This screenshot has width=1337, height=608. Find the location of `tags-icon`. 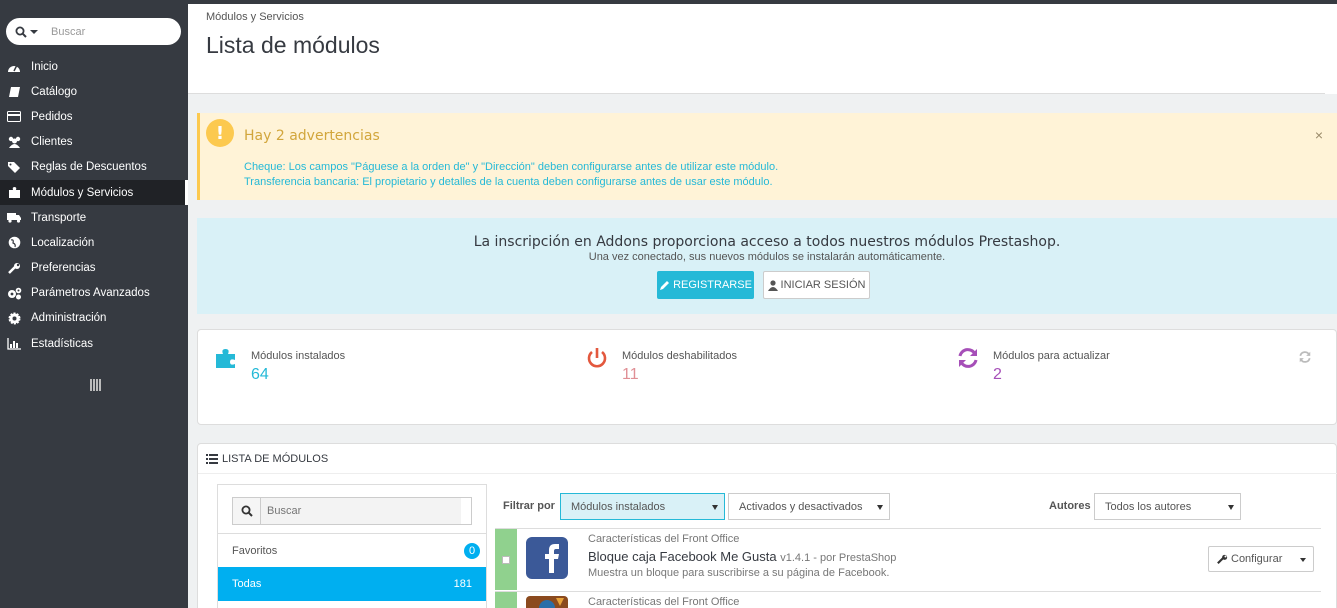

tags-icon is located at coordinates (14, 167).